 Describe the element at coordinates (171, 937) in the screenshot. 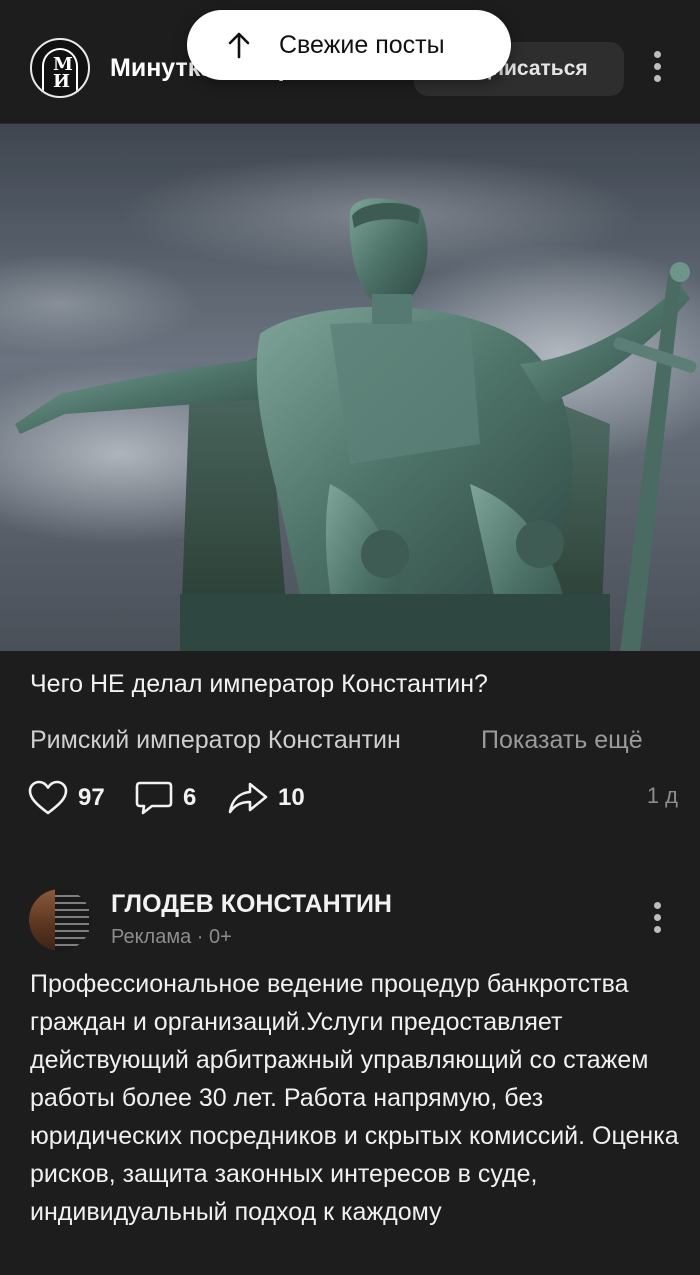

I see `ad-label: Реклама · 0+` at that location.